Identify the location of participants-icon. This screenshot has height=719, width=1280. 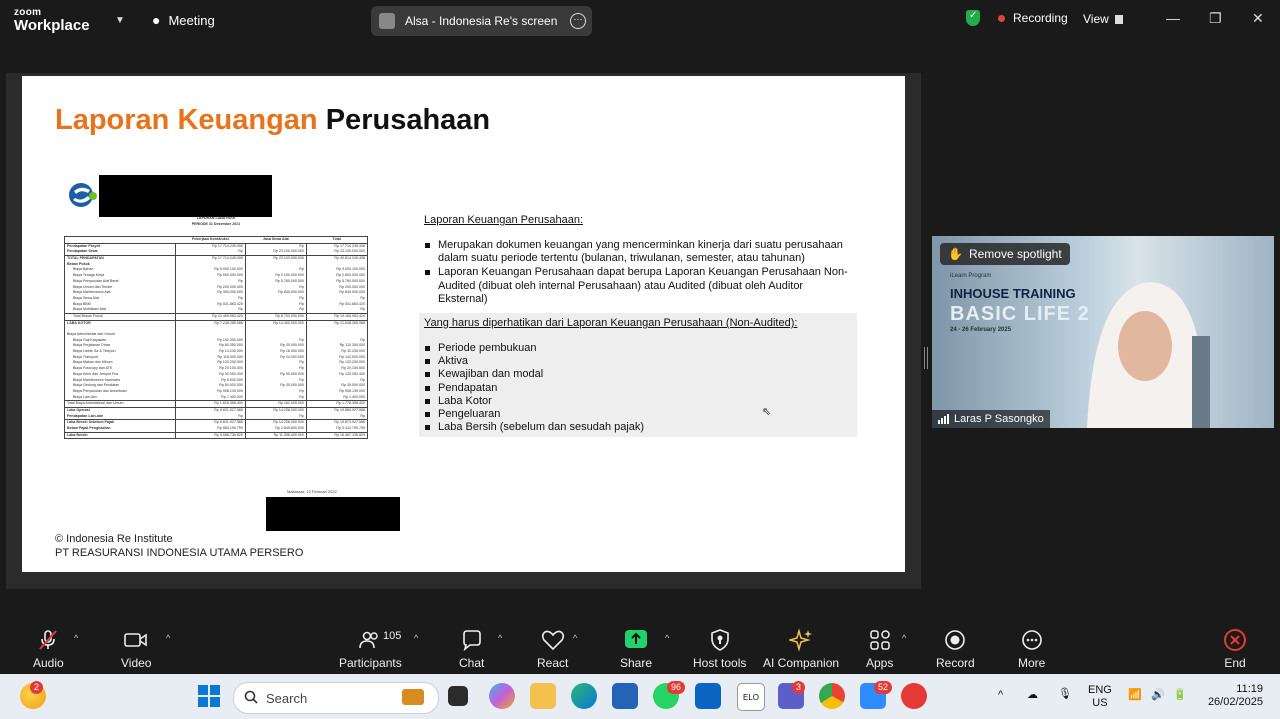
(370, 640).